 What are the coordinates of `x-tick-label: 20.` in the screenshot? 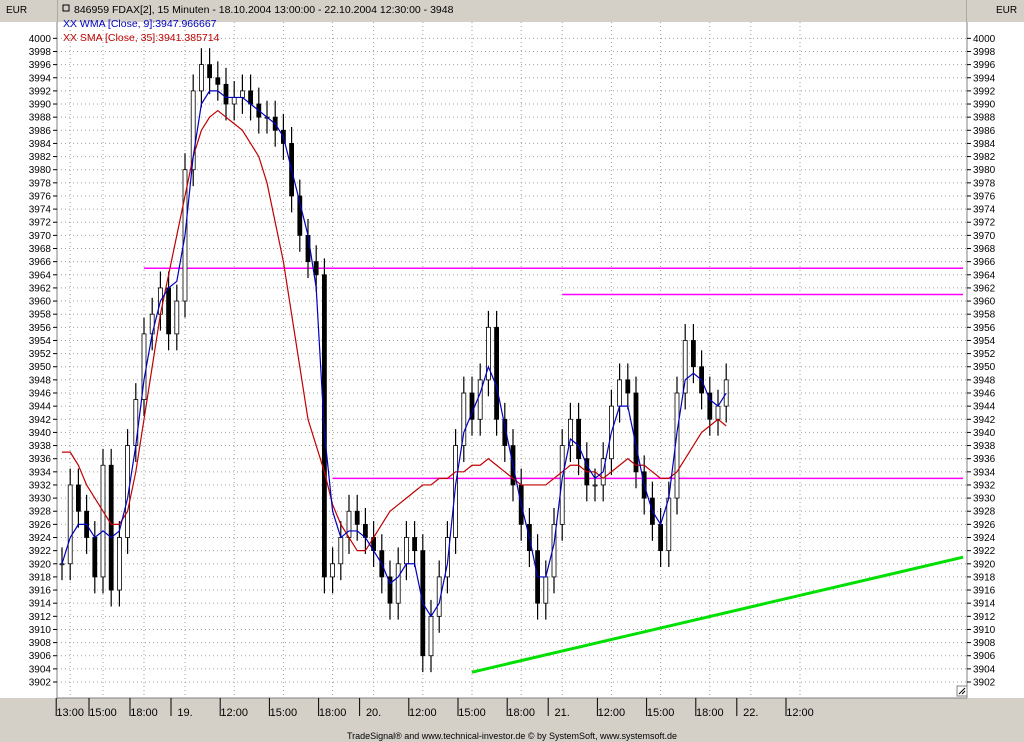 It's located at (373, 713).